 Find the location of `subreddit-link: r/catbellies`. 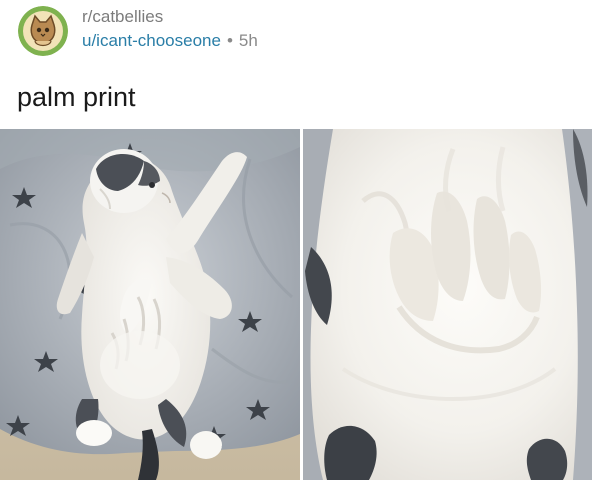

subreddit-link: r/catbellies is located at coordinates (170, 17).